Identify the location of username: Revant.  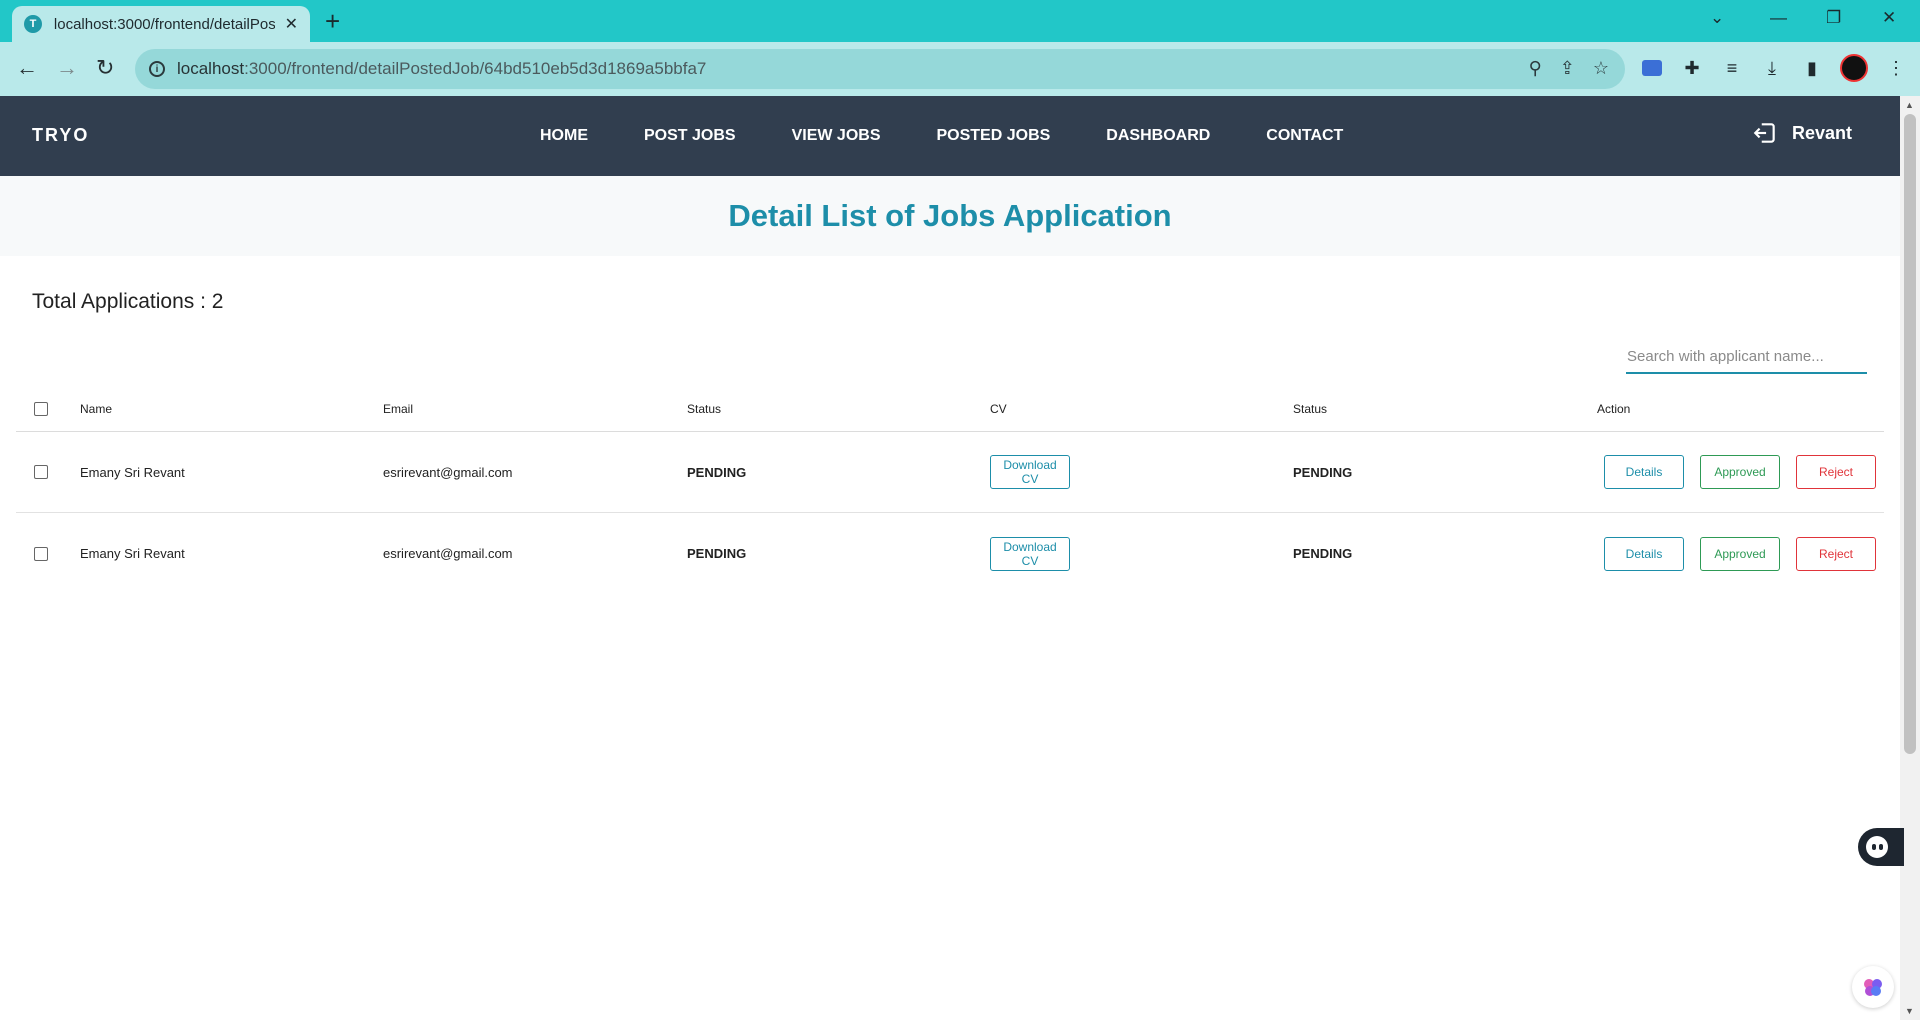
(1822, 132).